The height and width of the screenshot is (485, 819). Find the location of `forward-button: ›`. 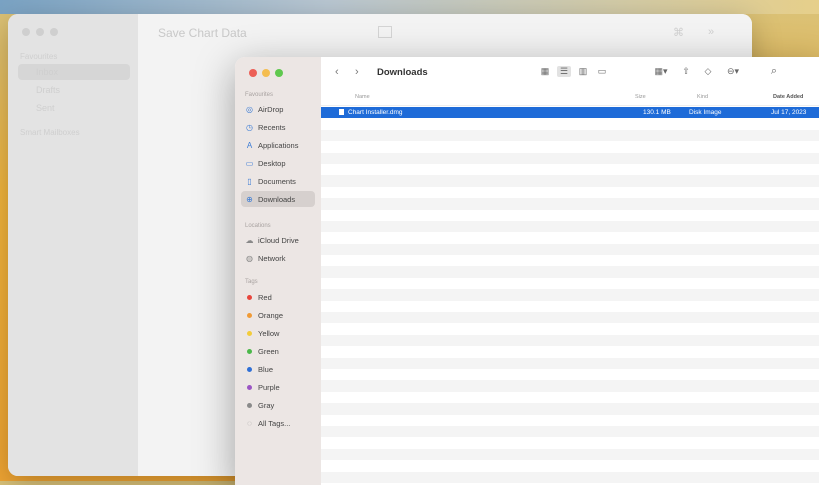

forward-button: › is located at coordinates (357, 72).